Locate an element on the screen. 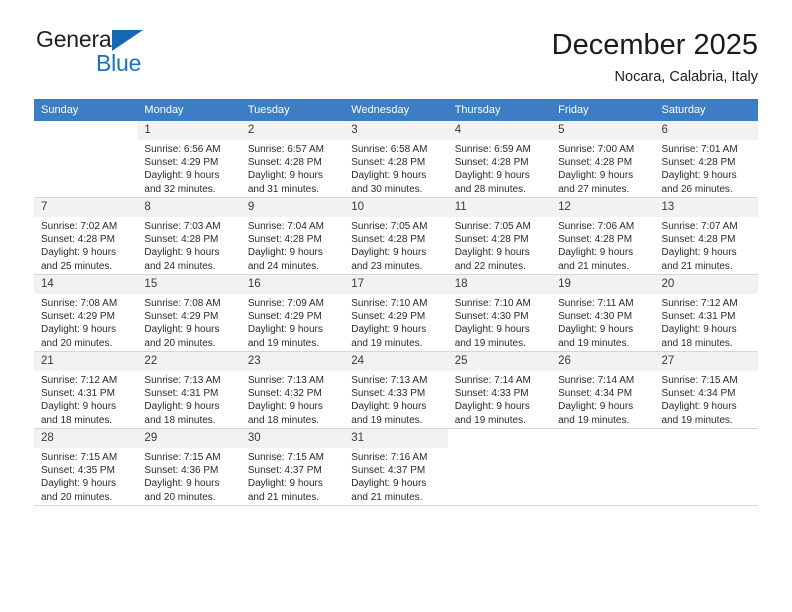 This screenshot has width=792, height=612. day-daylight2-text: and 21 minutes. is located at coordinates (283, 497).